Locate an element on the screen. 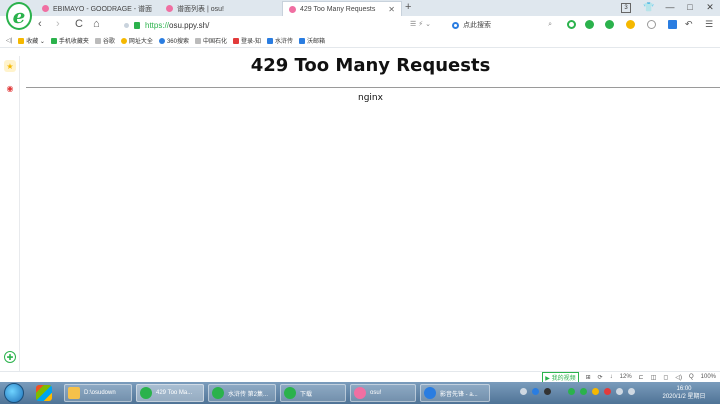  url-text: https://osu.ppy.sh/ is located at coordinates (177, 25).